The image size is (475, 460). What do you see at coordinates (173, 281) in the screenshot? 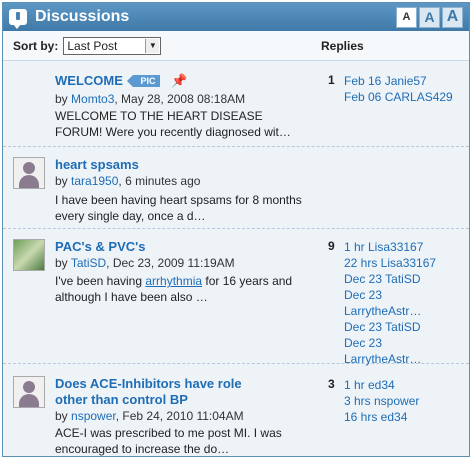
I see `keyword-link: arrhythmia` at bounding box center [173, 281].